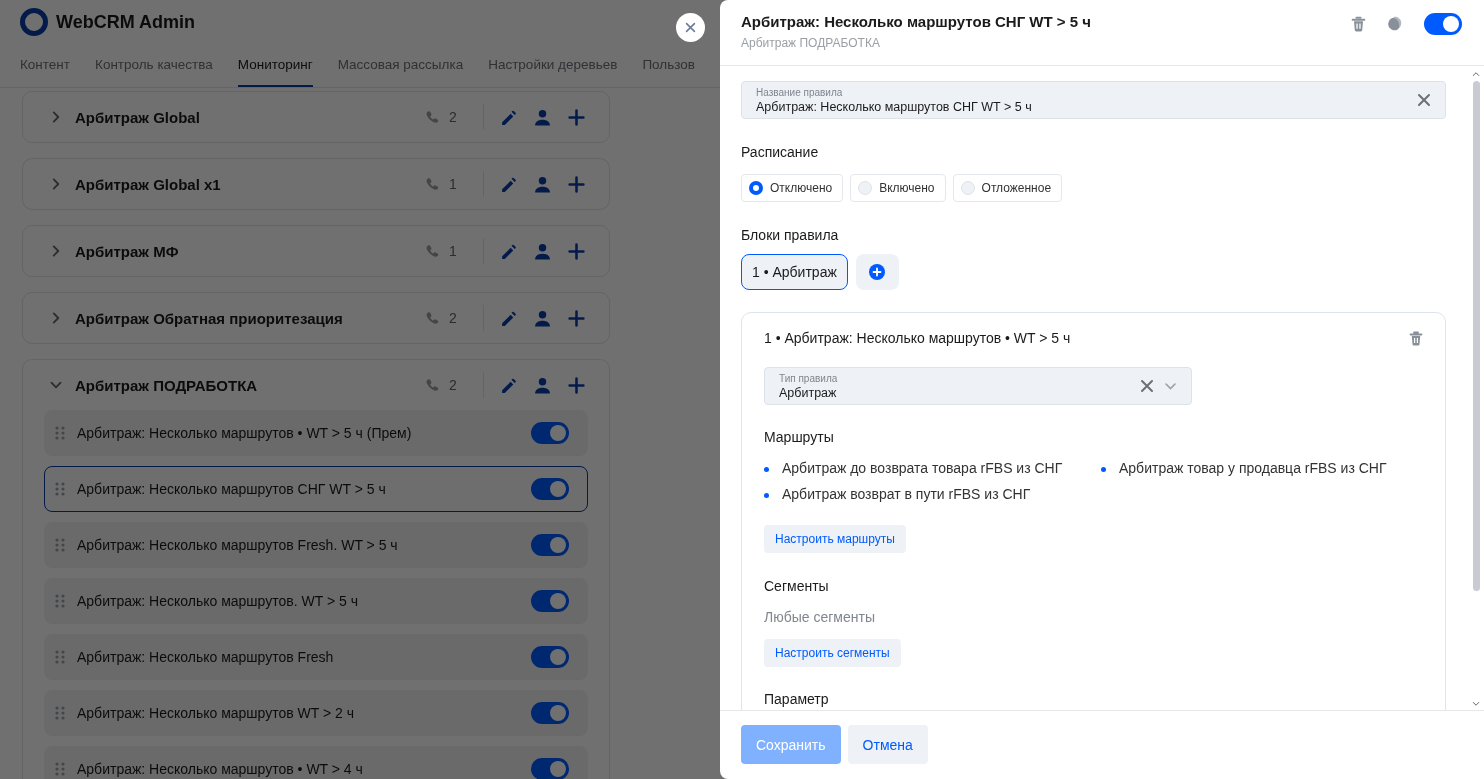  What do you see at coordinates (916, 21) in the screenshot?
I see `drawer-title: Арбитраж: Несколько маршрутов СНГ WT > 5 ч` at bounding box center [916, 21].